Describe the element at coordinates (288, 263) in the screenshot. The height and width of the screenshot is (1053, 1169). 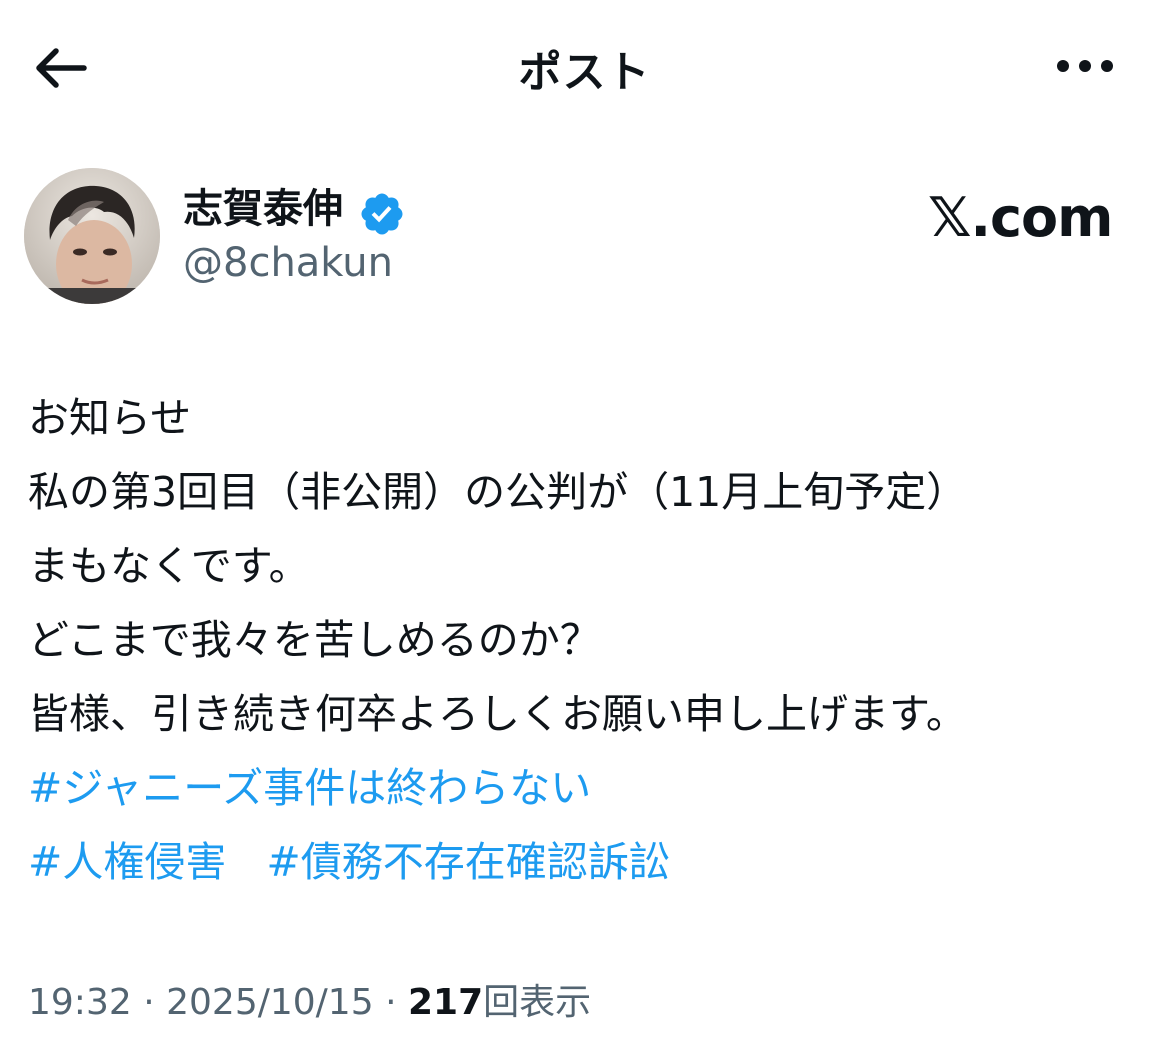
I see `author-handle: @8chakun` at that location.